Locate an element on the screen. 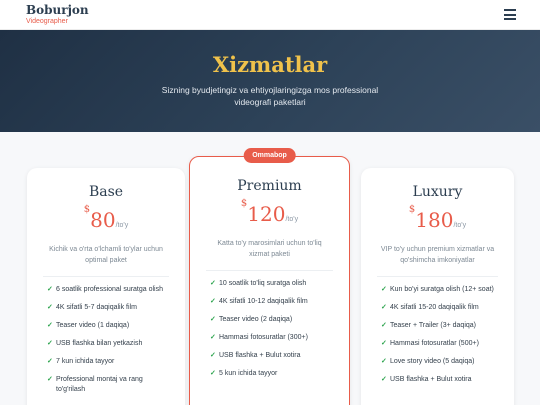 The height and width of the screenshot is (405, 540). plan-name: Base is located at coordinates (106, 192).